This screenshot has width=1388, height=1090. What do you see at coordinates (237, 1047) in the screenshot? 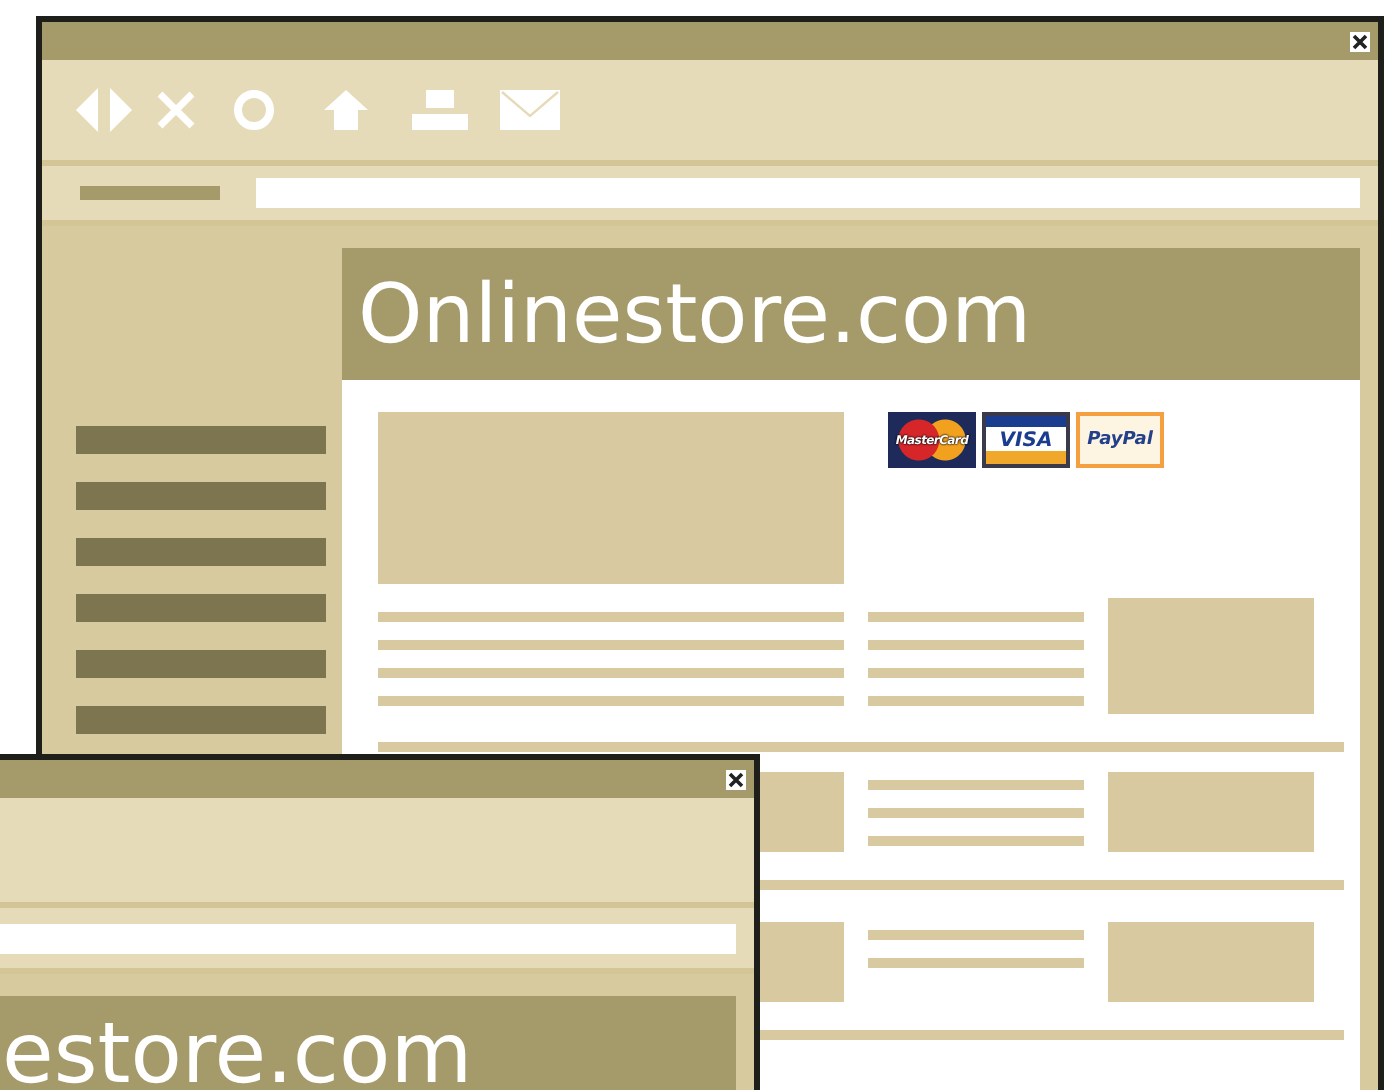
I see `site-title: estore.com` at bounding box center [237, 1047].